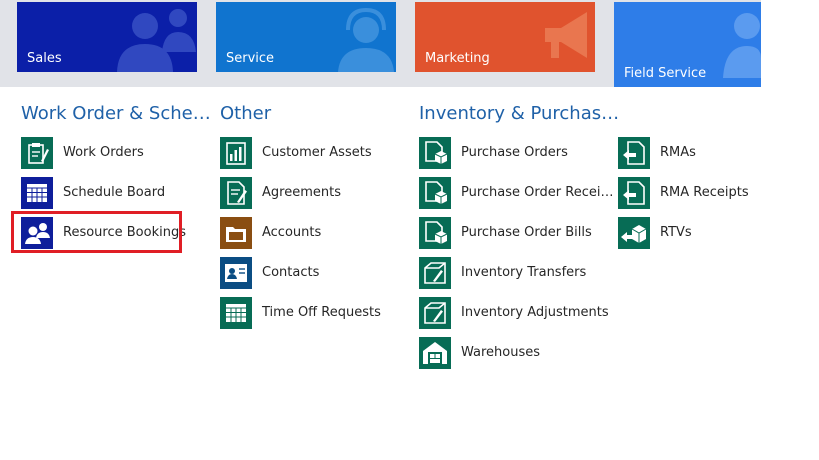 This screenshot has width=819, height=460. Describe the element at coordinates (301, 192) in the screenshot. I see `nav-item-label: Agreements` at that location.